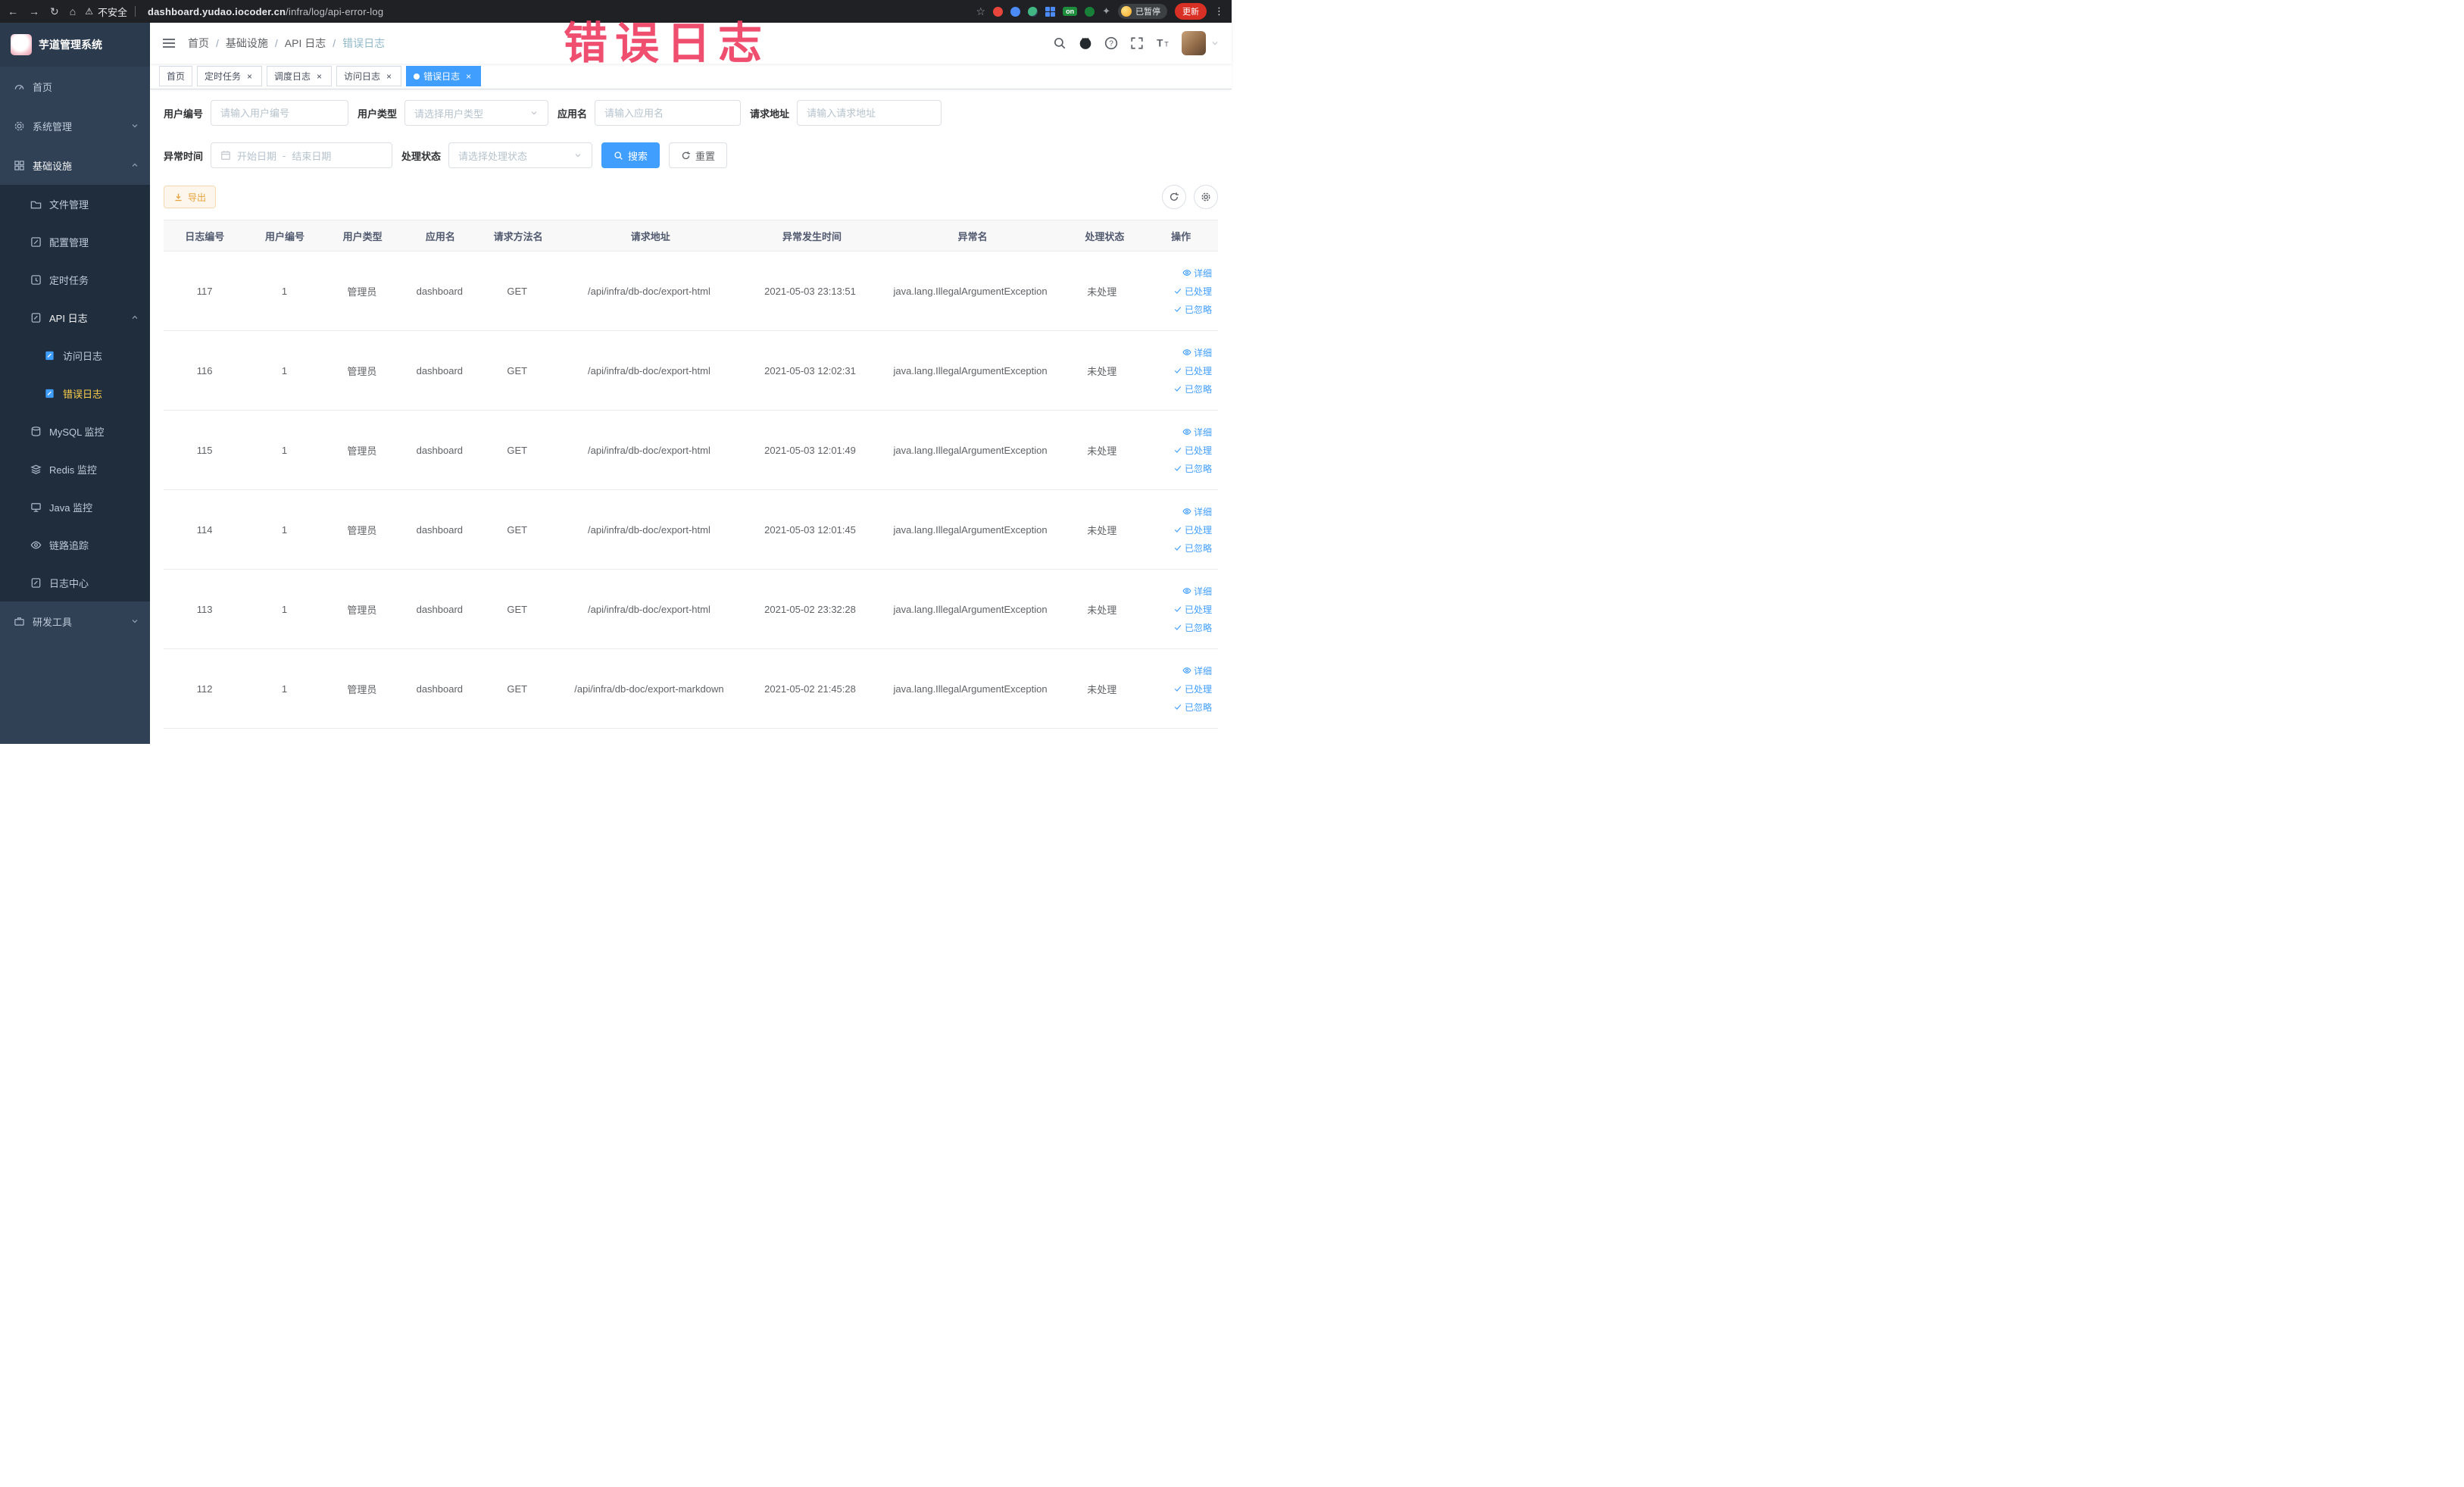 The image size is (2464, 1487). What do you see at coordinates (73, 11) in the screenshot?
I see `home-icon: ⌂` at bounding box center [73, 11].